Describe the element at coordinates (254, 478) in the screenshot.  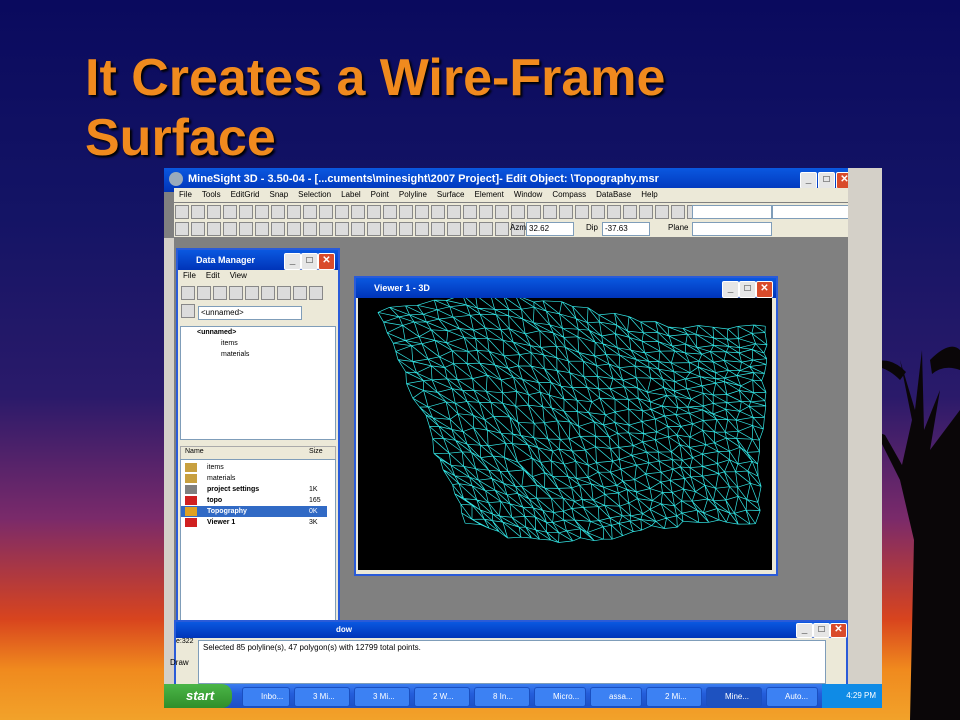
I see `list-item: materials` at that location.